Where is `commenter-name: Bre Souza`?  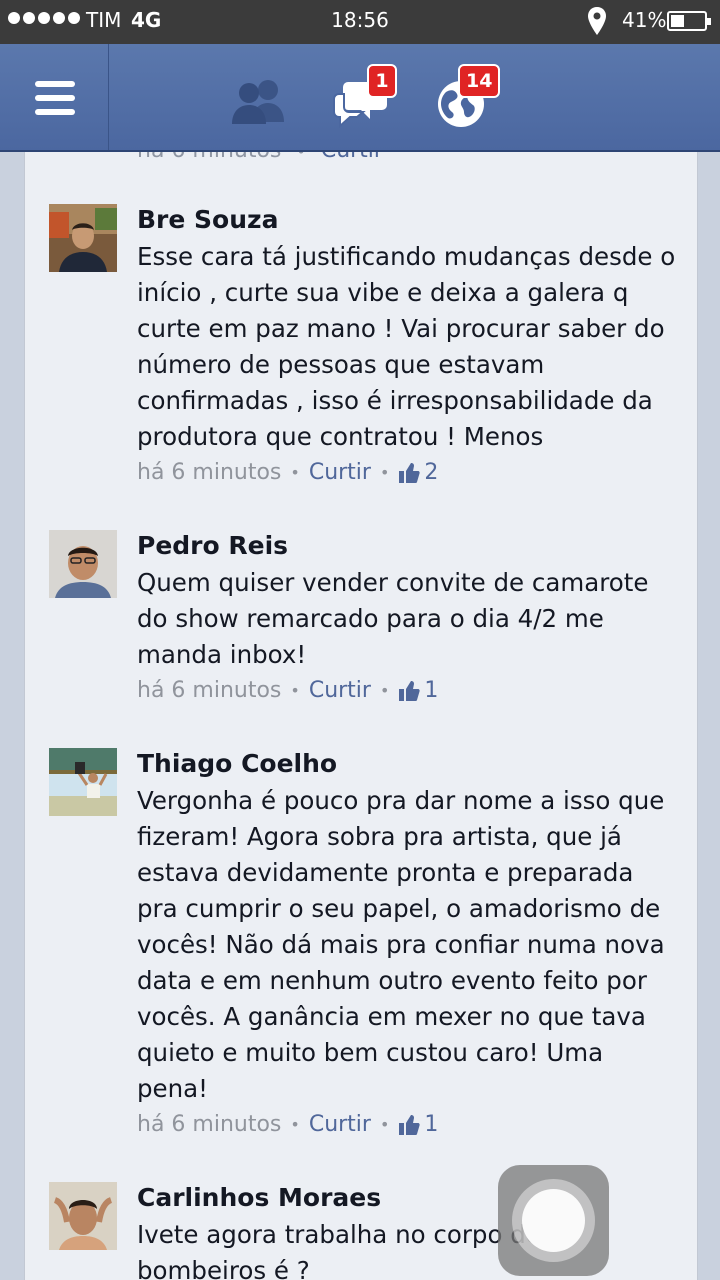 commenter-name: Bre Souza is located at coordinates (407, 220).